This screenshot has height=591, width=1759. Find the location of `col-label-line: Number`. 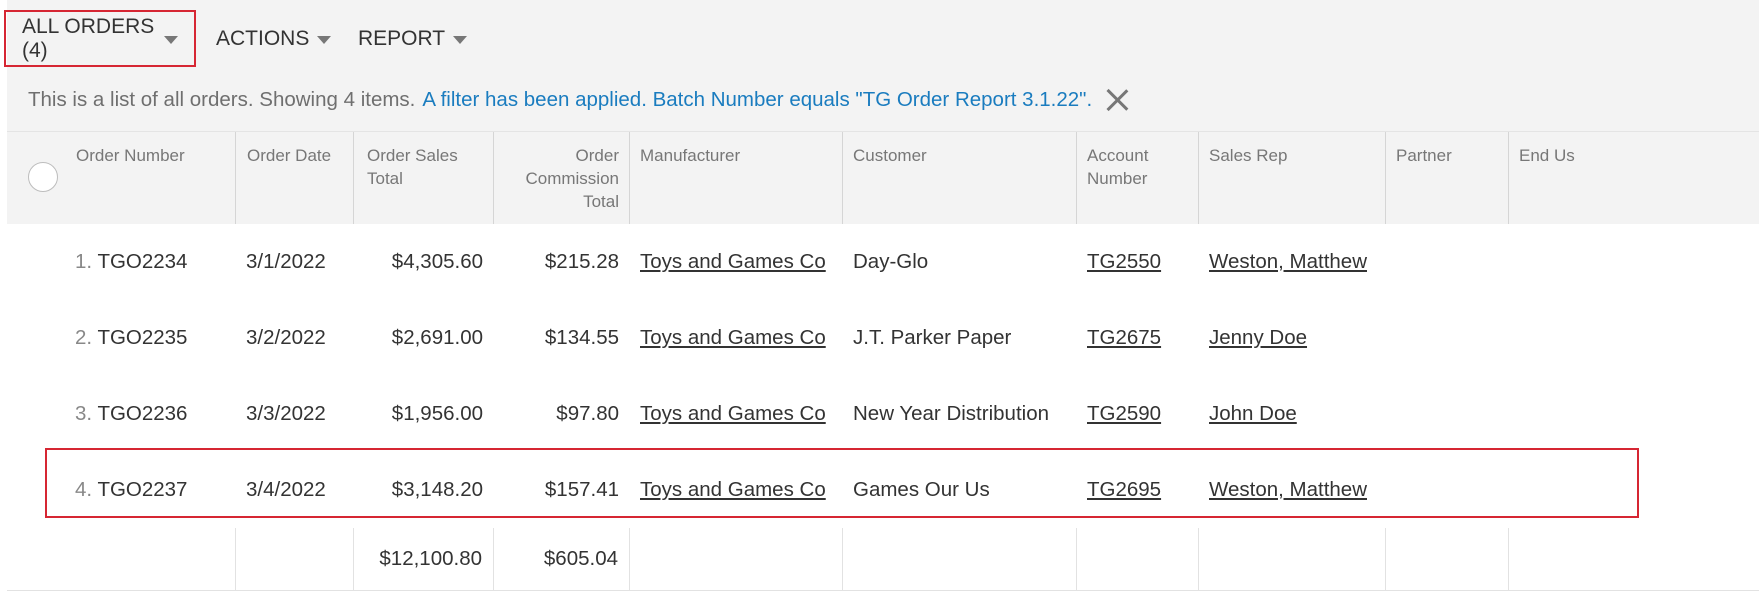

col-label-line: Number is located at coordinates (1117, 178).